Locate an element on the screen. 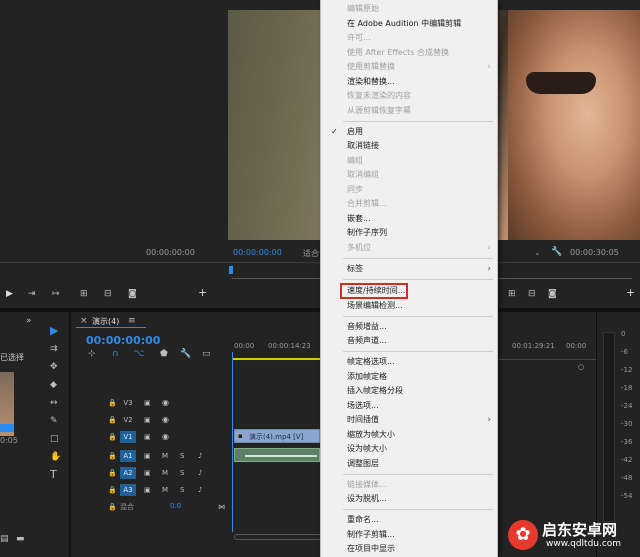 The width and height of the screenshot is (640, 557). source-timecode: 00:00:00:00 is located at coordinates (170, 252).